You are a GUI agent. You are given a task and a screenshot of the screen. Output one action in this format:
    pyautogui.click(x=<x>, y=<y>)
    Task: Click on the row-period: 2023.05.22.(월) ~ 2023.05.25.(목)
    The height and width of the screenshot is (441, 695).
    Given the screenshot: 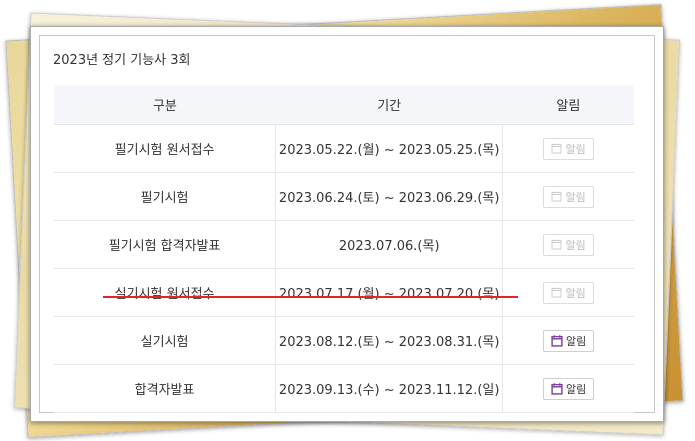 What is the action you would take?
    pyautogui.click(x=389, y=148)
    